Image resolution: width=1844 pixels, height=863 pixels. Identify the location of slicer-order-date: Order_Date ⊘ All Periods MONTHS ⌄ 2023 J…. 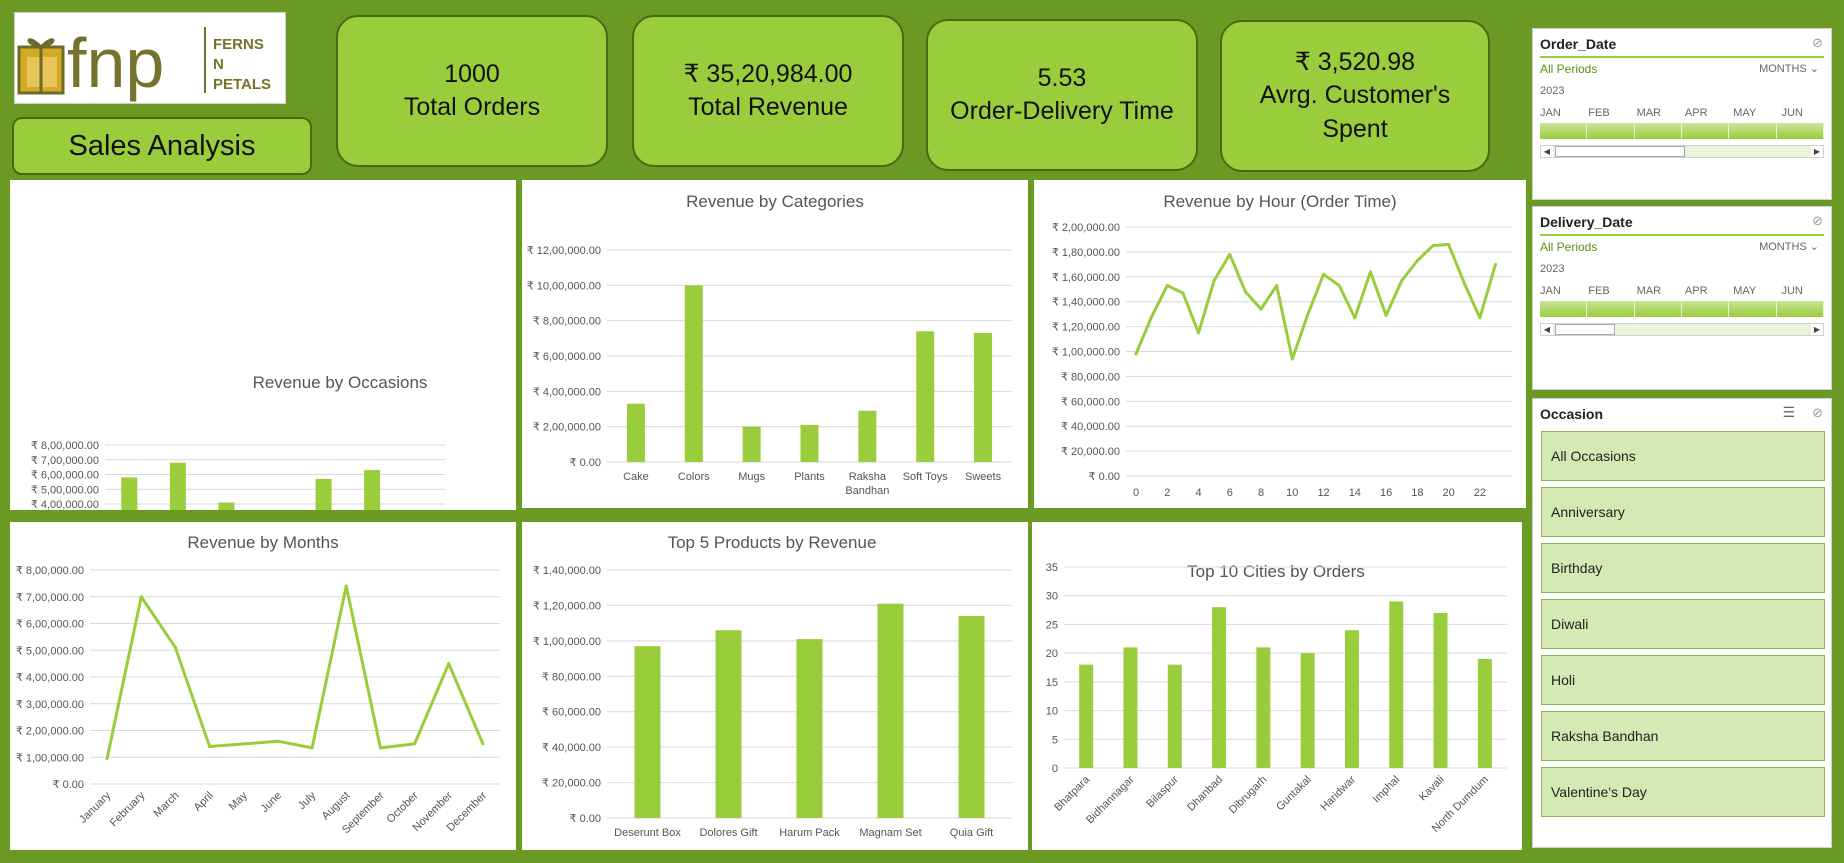
(1682, 114).